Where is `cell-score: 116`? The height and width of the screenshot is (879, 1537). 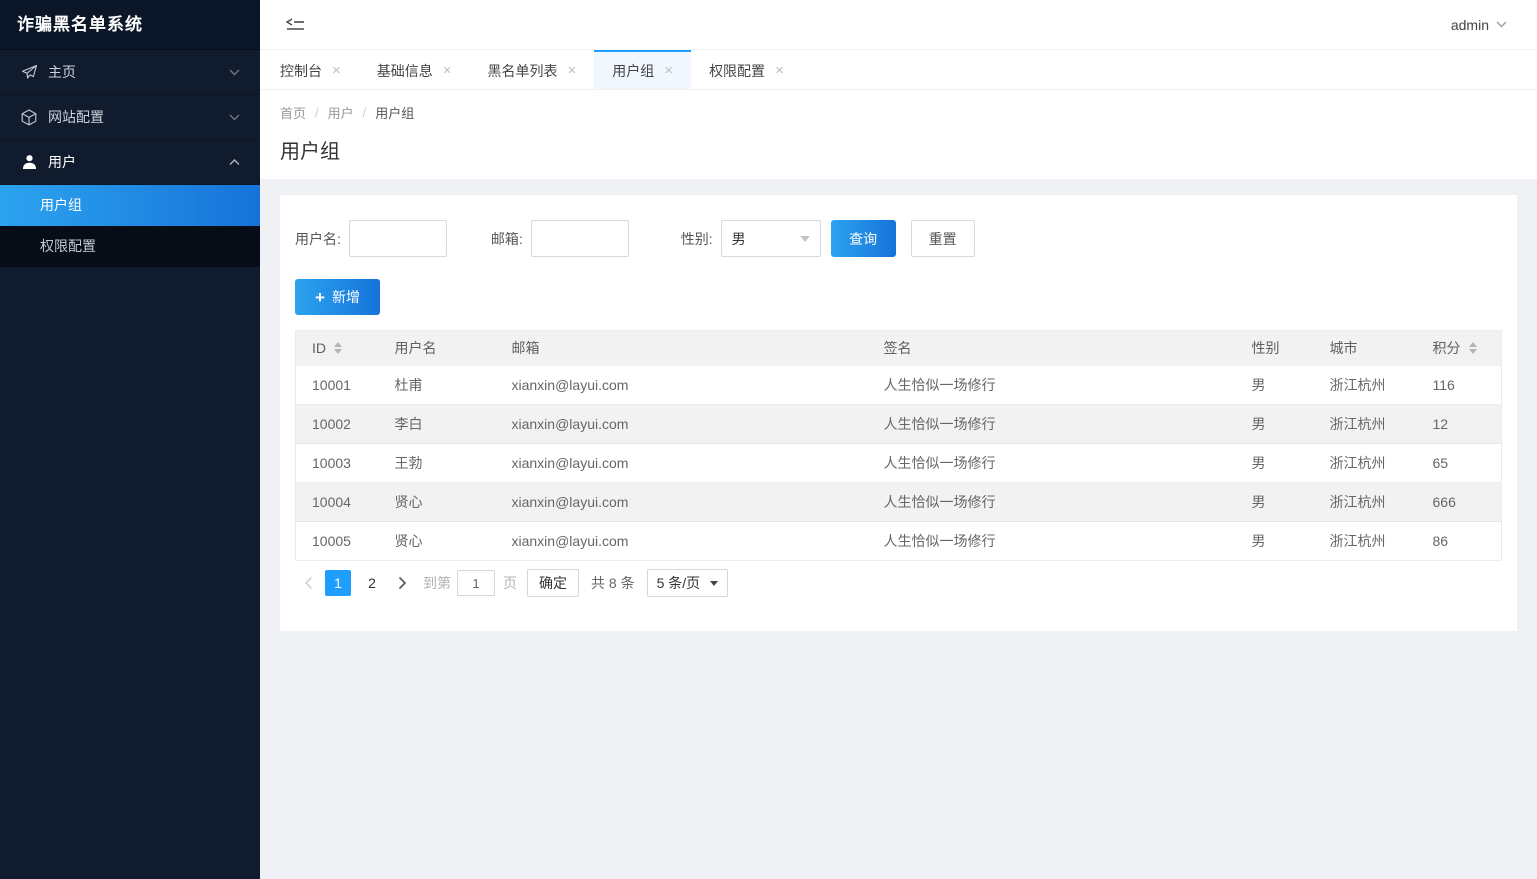 cell-score: 116 is located at coordinates (1459, 385).